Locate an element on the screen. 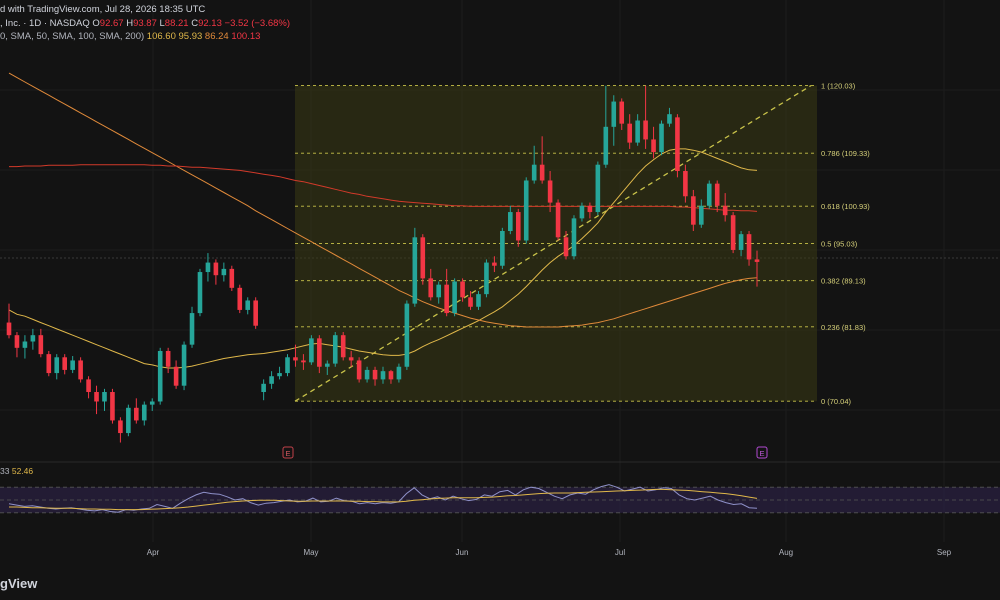 The image size is (1000, 600). ma-value-1: 106.60 is located at coordinates (161, 36).